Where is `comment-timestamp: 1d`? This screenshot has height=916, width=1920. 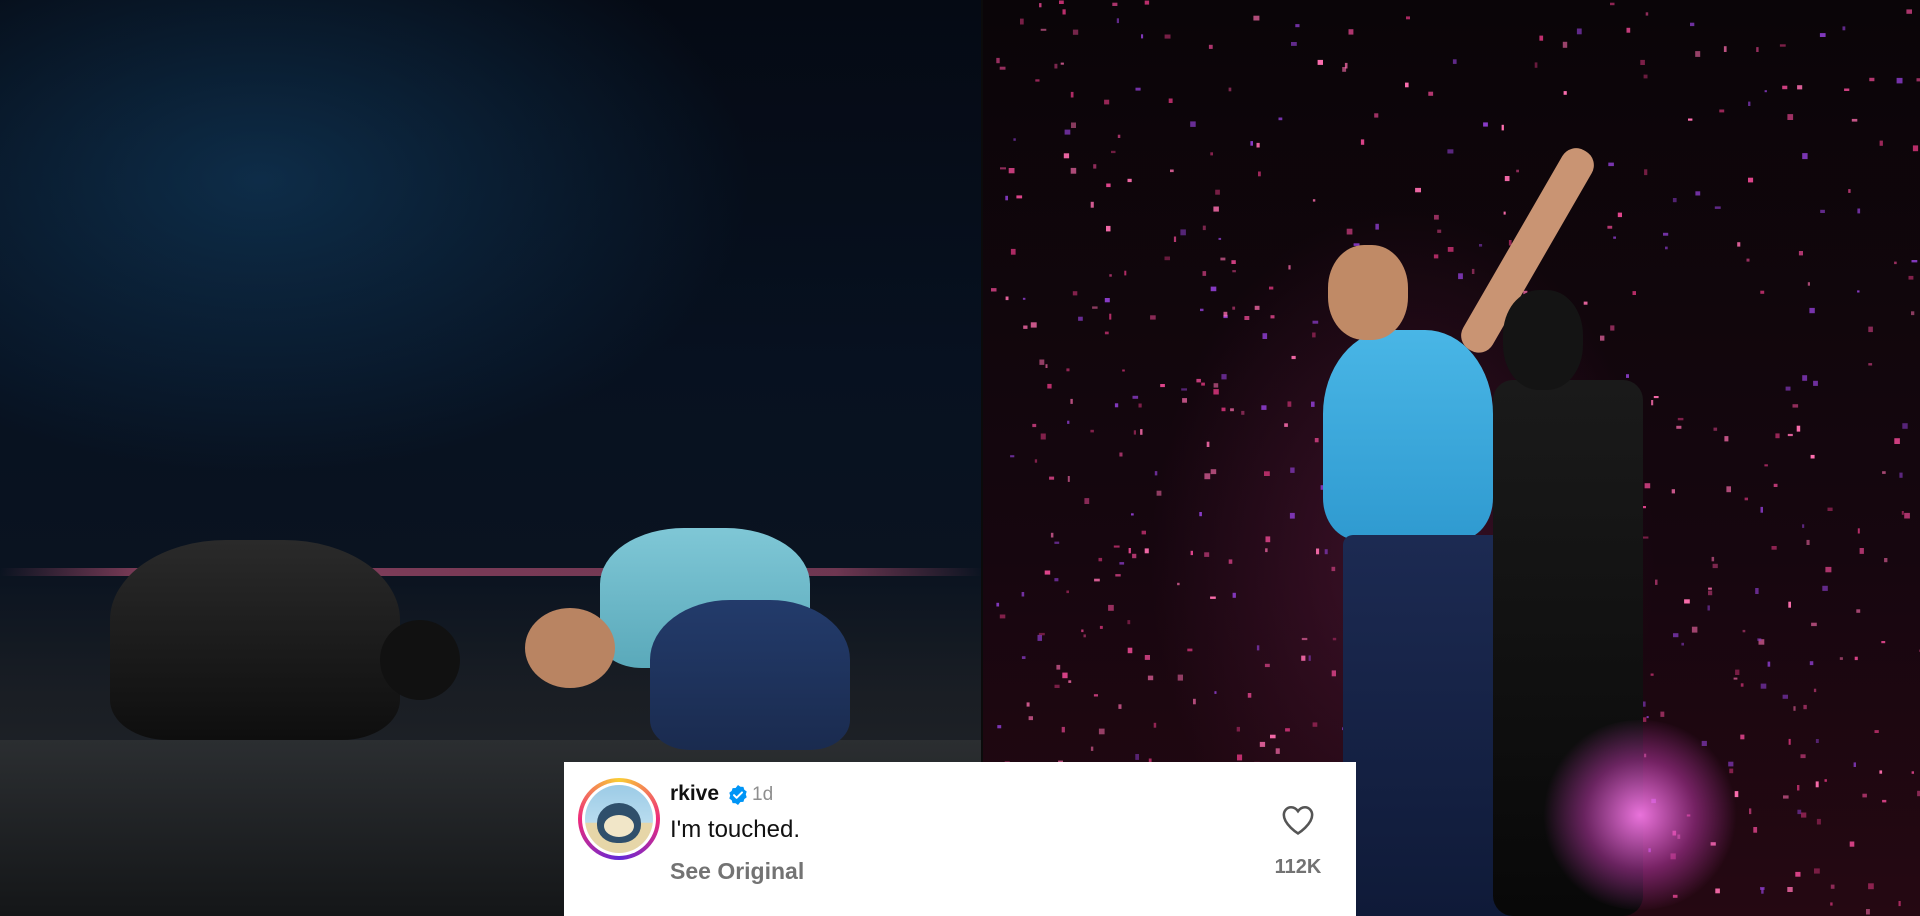
comment-timestamp: 1d is located at coordinates (763, 794).